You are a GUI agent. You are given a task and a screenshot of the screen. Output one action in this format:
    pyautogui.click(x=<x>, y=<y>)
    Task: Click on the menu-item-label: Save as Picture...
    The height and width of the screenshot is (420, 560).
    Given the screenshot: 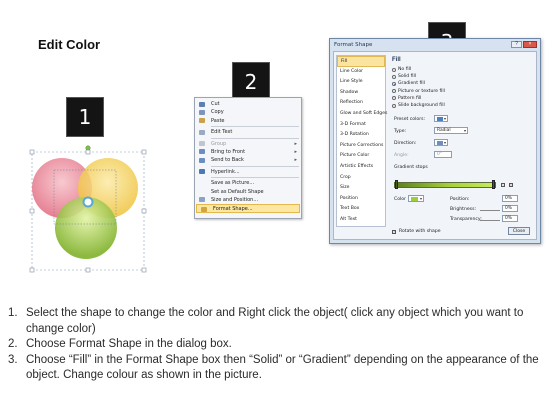 What is the action you would take?
    pyautogui.click(x=233, y=183)
    